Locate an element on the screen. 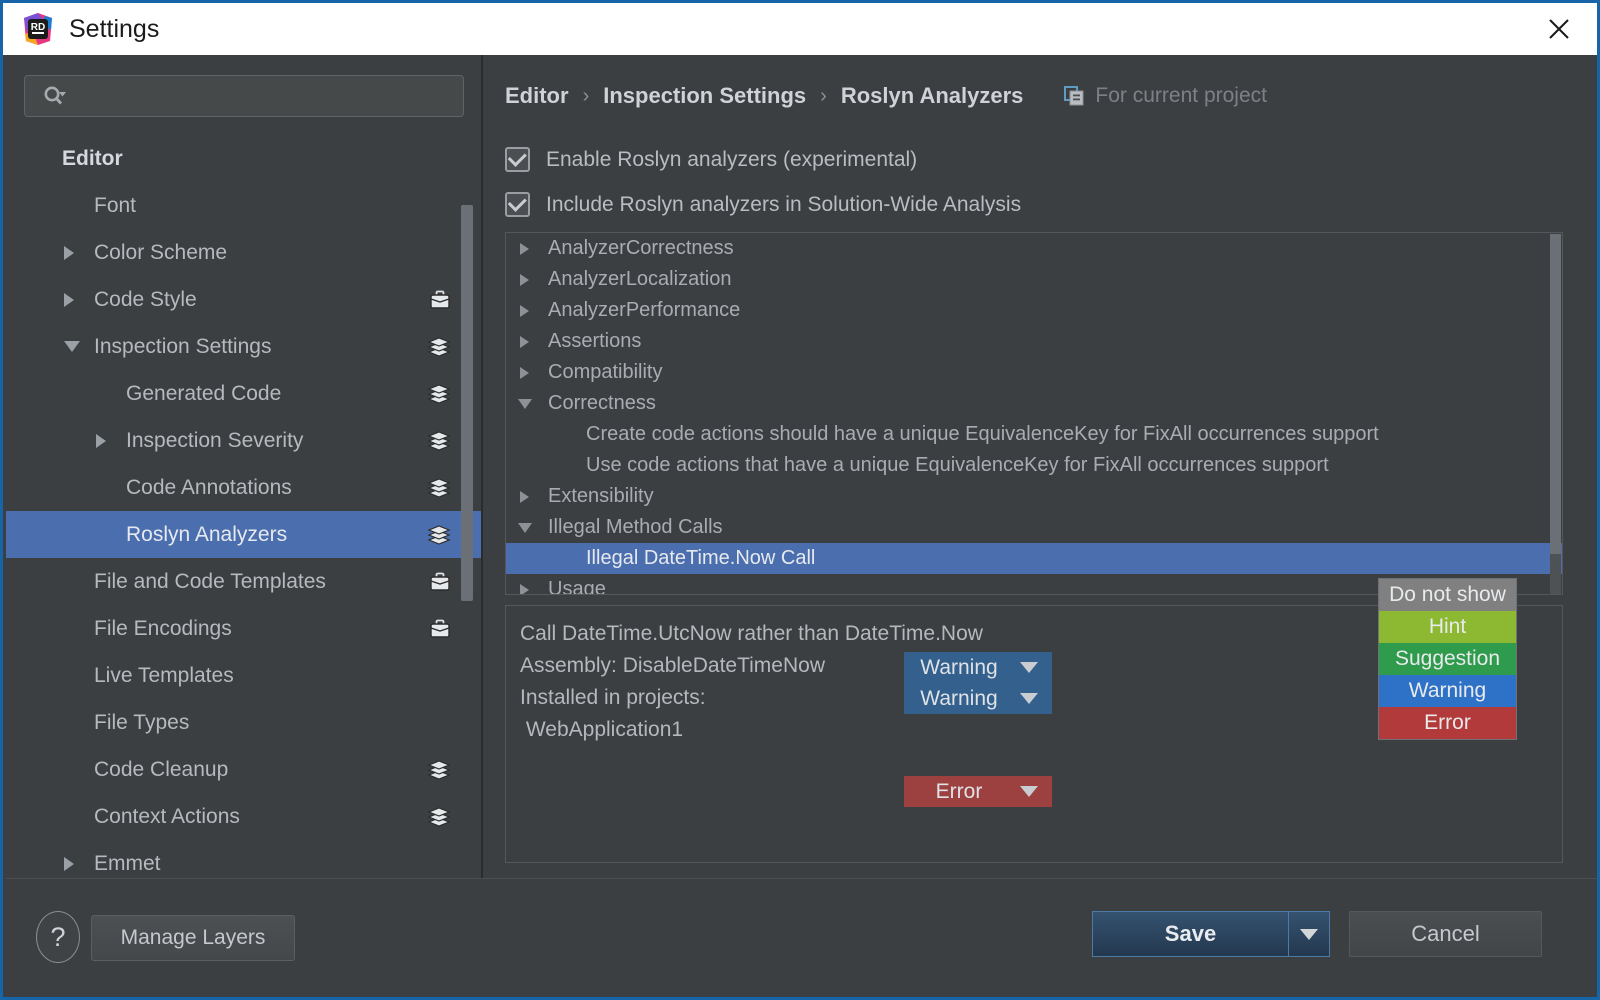 The width and height of the screenshot is (1600, 1000). severity-combo-create-code-actions: Warning is located at coordinates (978, 667).